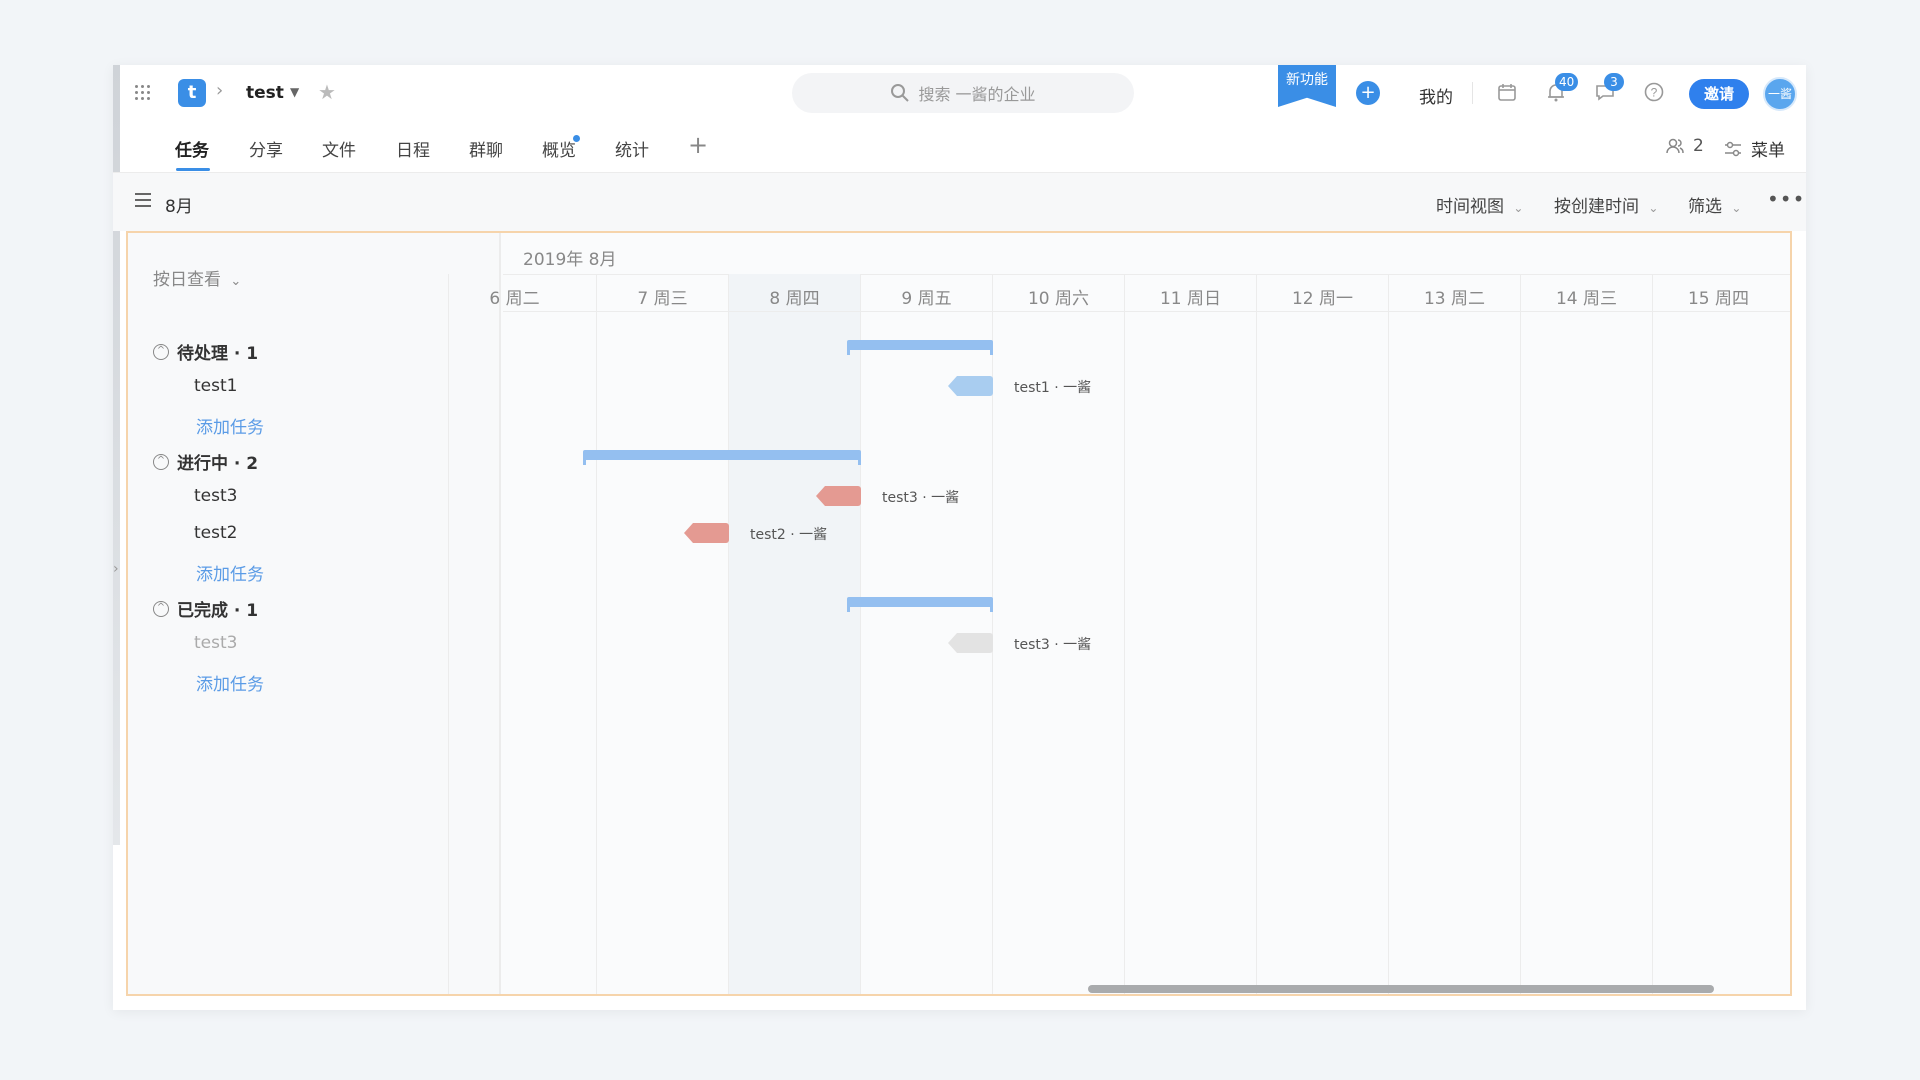 Image resolution: width=1920 pixels, height=1080 pixels. I want to click on view-by-dropdown: 按日查看 ⌄, so click(197, 277).